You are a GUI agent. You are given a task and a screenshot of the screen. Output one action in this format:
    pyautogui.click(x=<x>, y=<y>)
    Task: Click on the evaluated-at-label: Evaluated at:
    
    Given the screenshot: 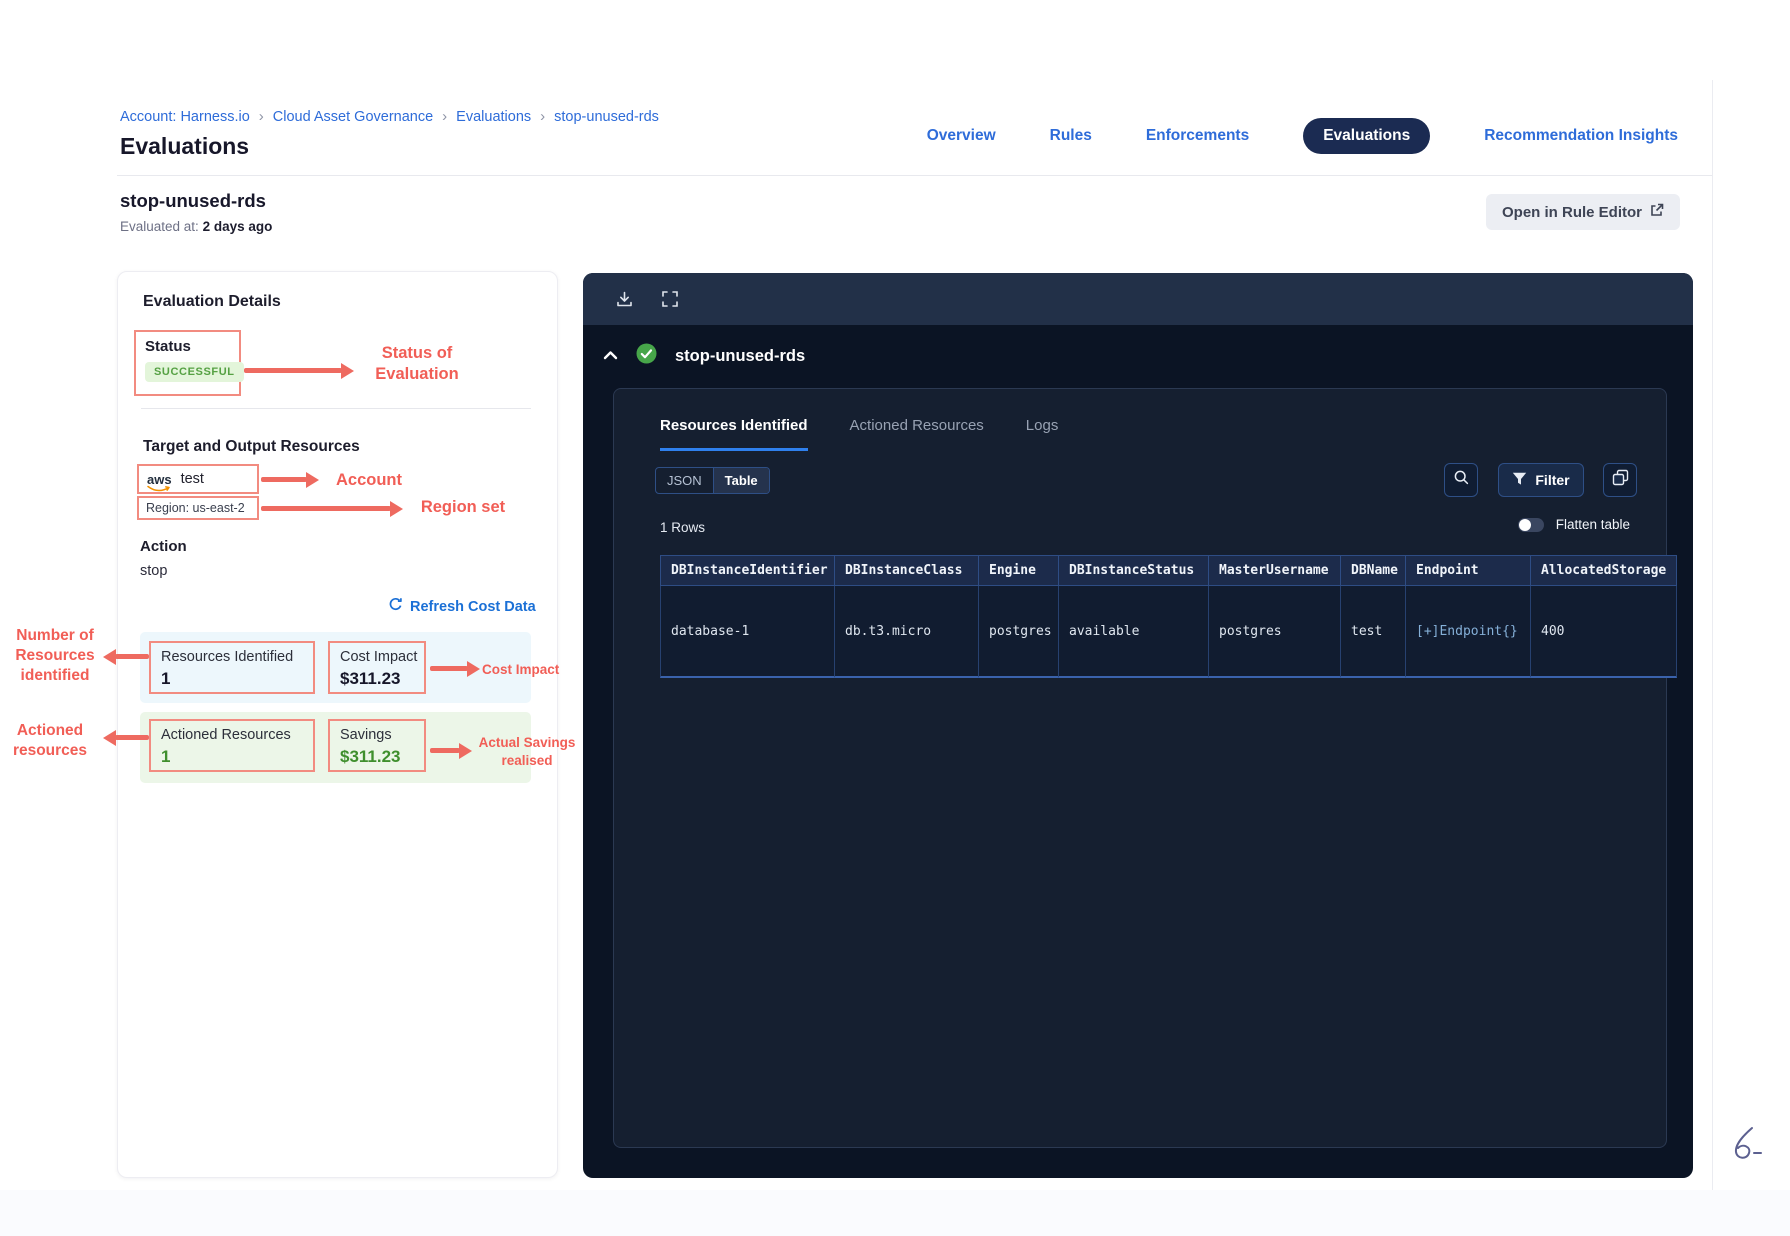 What is the action you would take?
    pyautogui.click(x=159, y=226)
    